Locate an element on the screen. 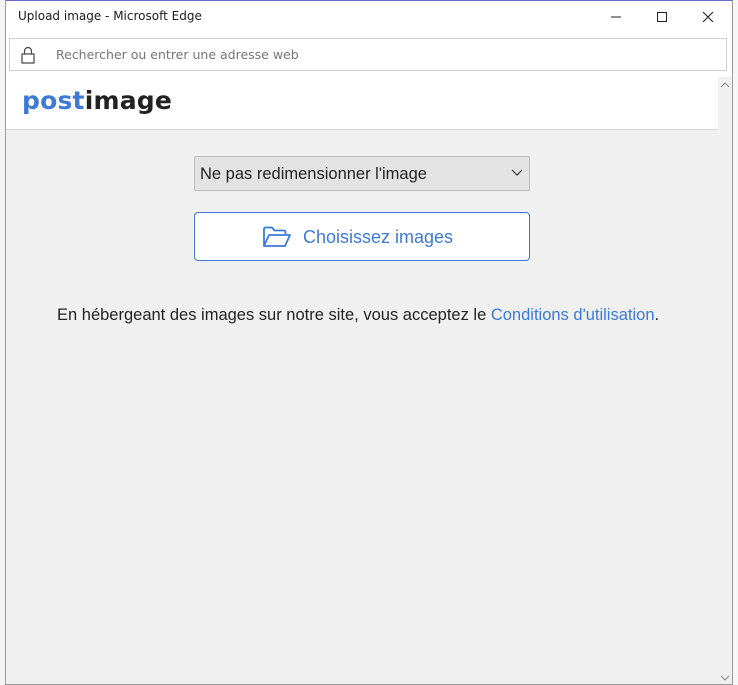  minimize-button is located at coordinates (616, 16).